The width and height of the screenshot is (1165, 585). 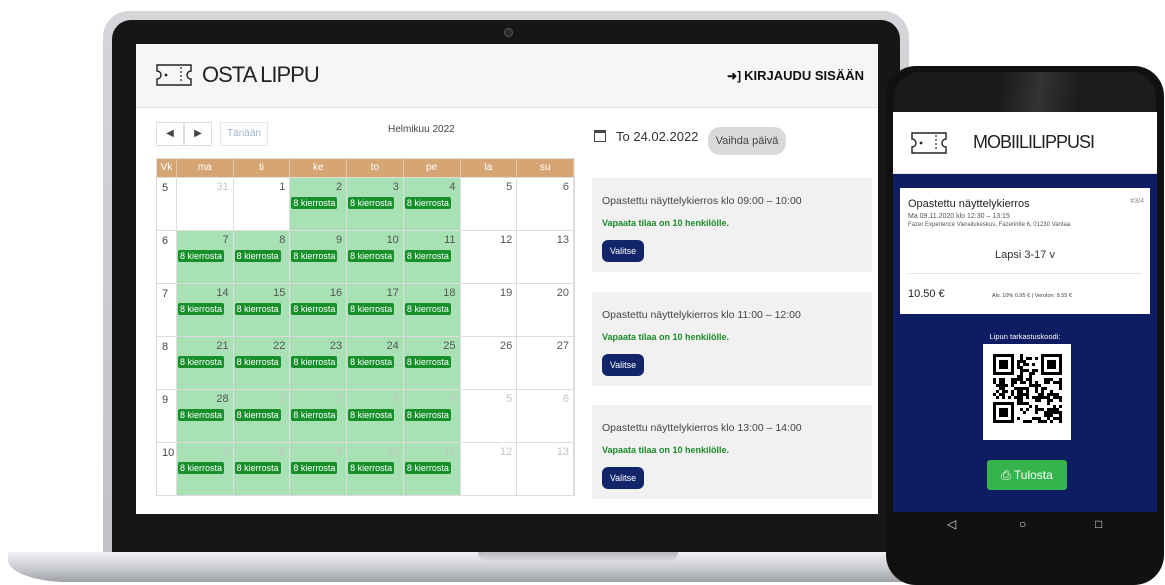 What do you see at coordinates (795, 75) in the screenshot?
I see `login-link: ➜] KIRJAUDU SISÄÄN` at bounding box center [795, 75].